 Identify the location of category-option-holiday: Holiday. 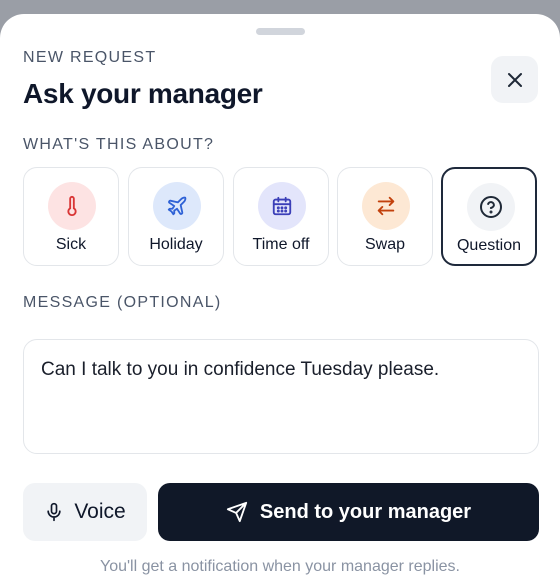
(176, 216).